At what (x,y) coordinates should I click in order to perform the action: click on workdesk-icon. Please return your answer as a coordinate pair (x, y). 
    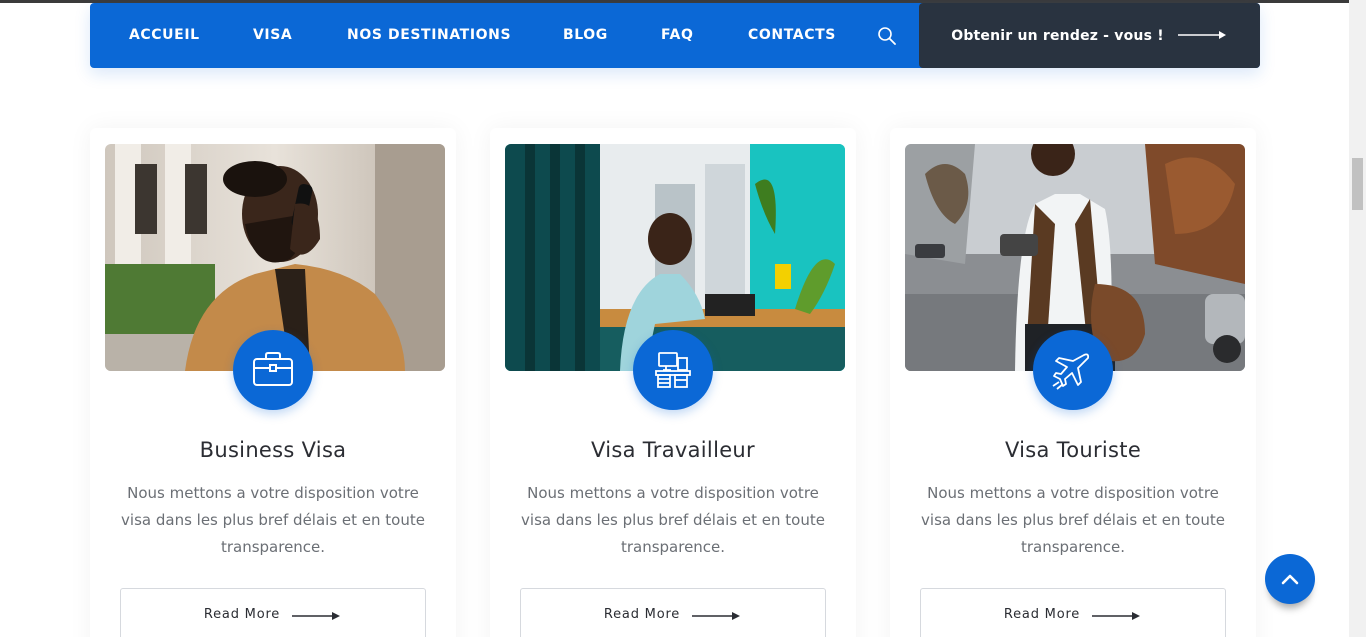
    Looking at the image, I should click on (673, 370).